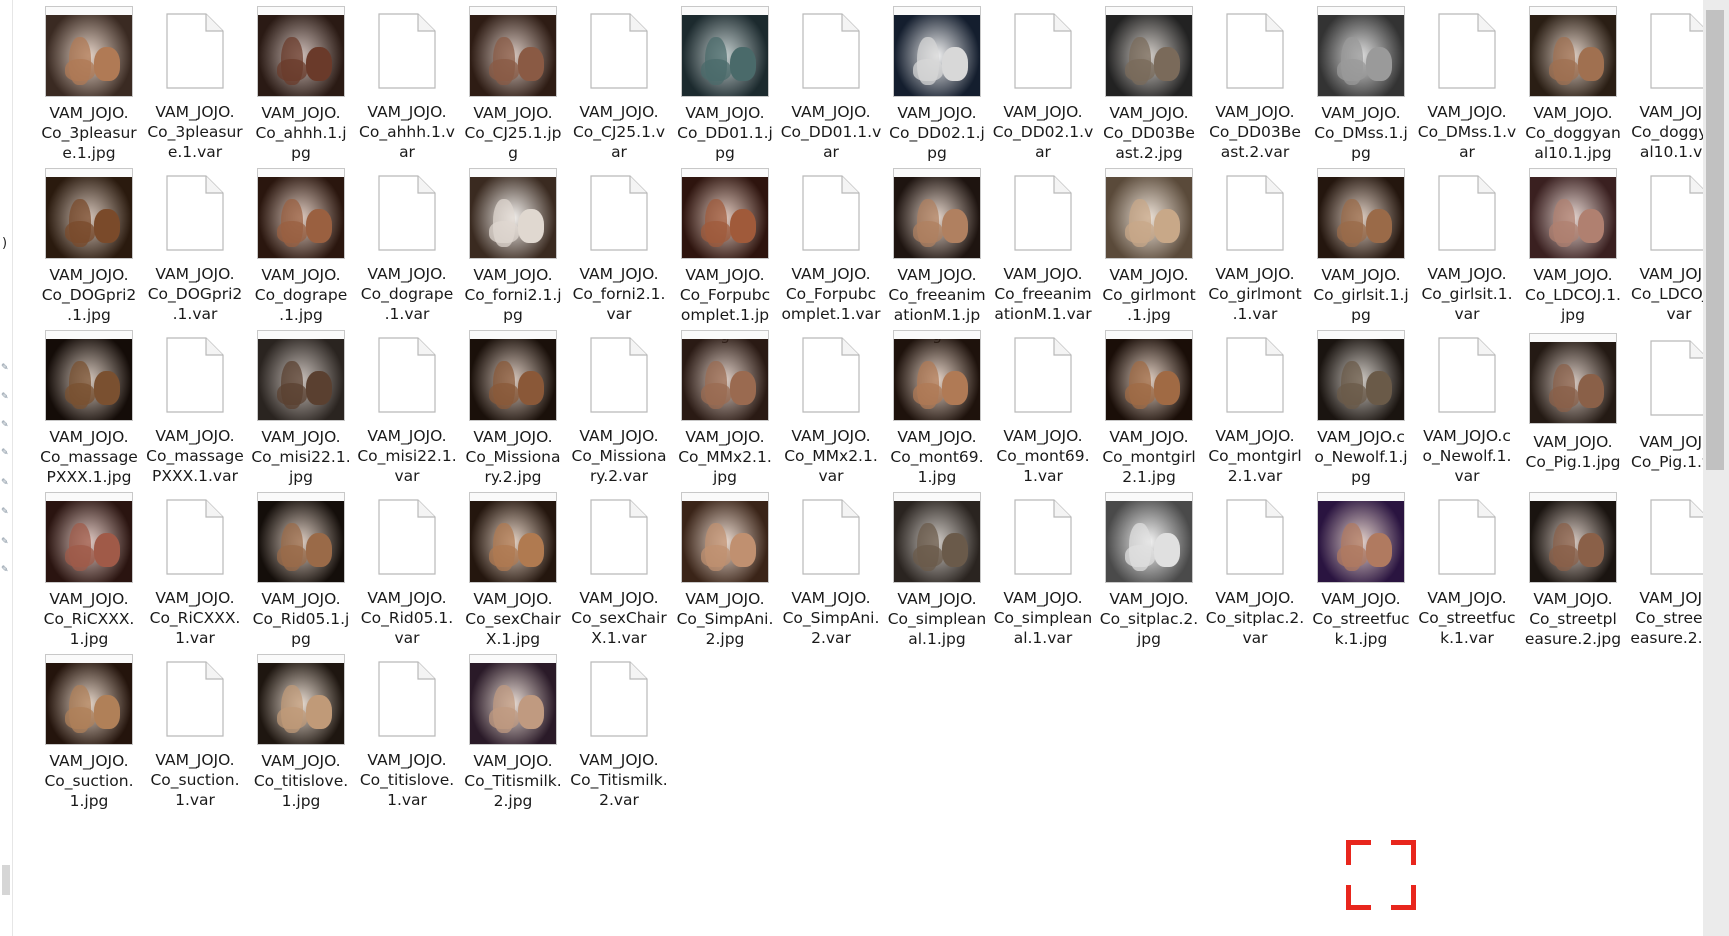  Describe the element at coordinates (619, 405) in the screenshot. I see `var-file-item: VAM_JOJO. Co_Missiona ry.2.var` at that location.